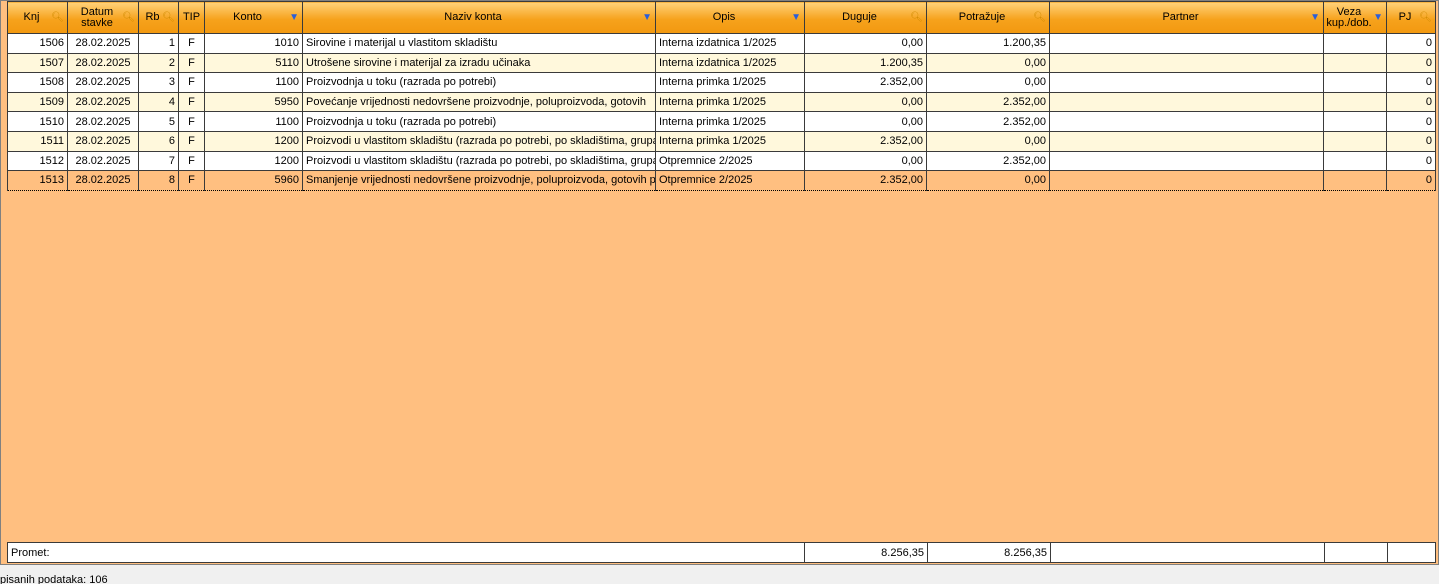 The image size is (1439, 584). I want to click on cell-rb: 2, so click(158, 63).